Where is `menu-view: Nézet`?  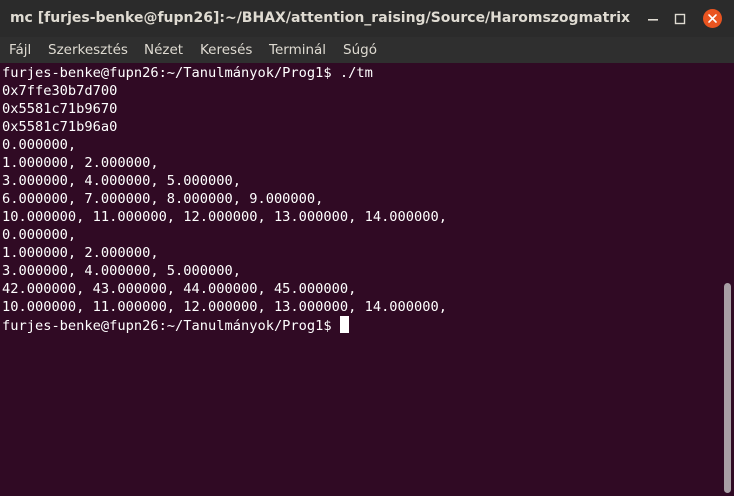
menu-view: Nézet is located at coordinates (163, 50).